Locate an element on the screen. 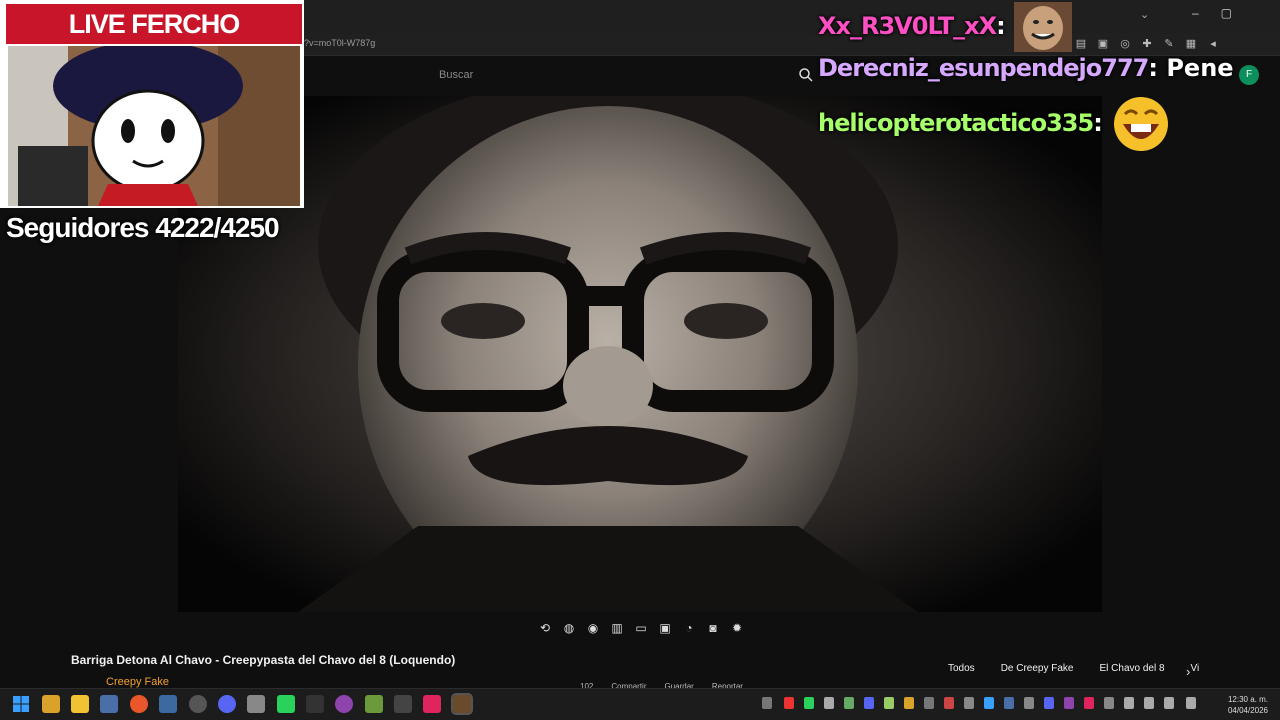  browser-extension-icons: ▤ ▣ ◎ ✚ ✎ ▦ ◂ is located at coordinates (1147, 44).